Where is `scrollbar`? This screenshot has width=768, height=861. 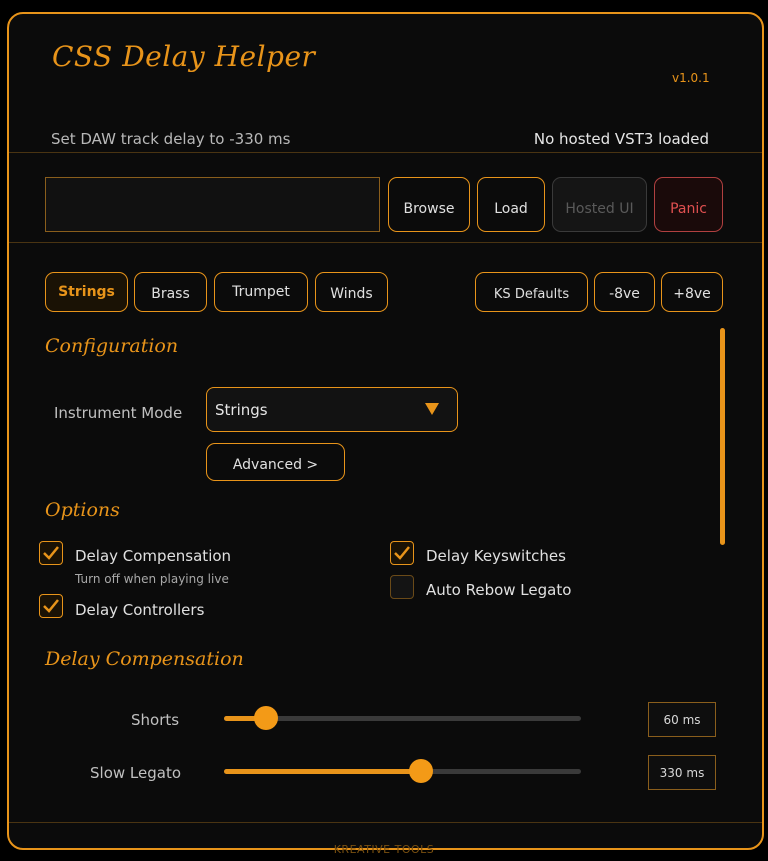
scrollbar is located at coordinates (722, 436).